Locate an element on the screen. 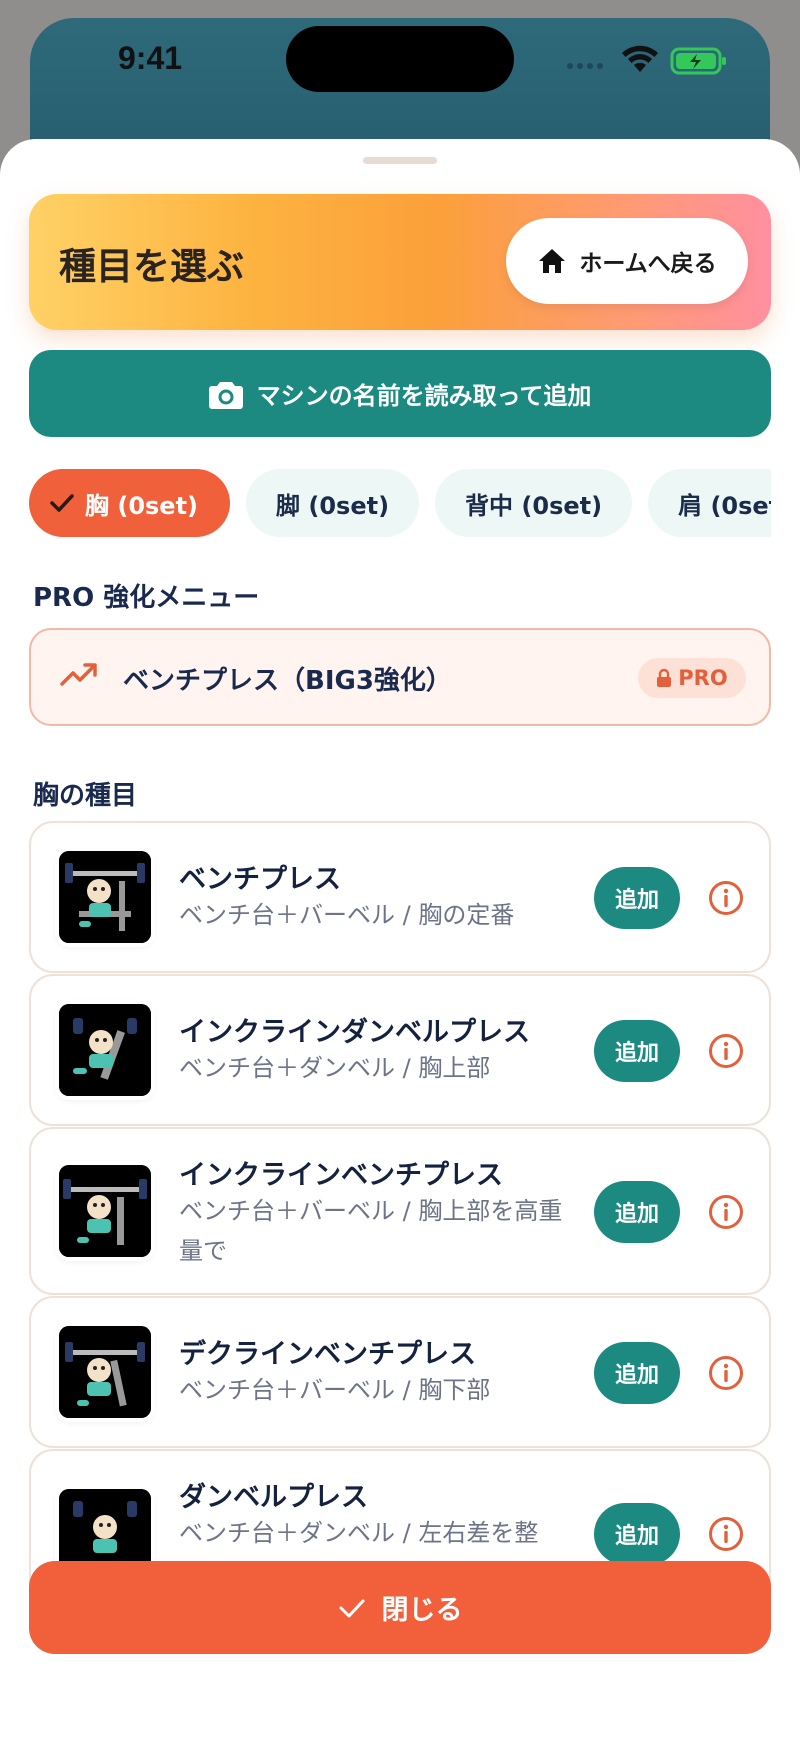  chip-legs: 脚 (0set) is located at coordinates (333, 503).